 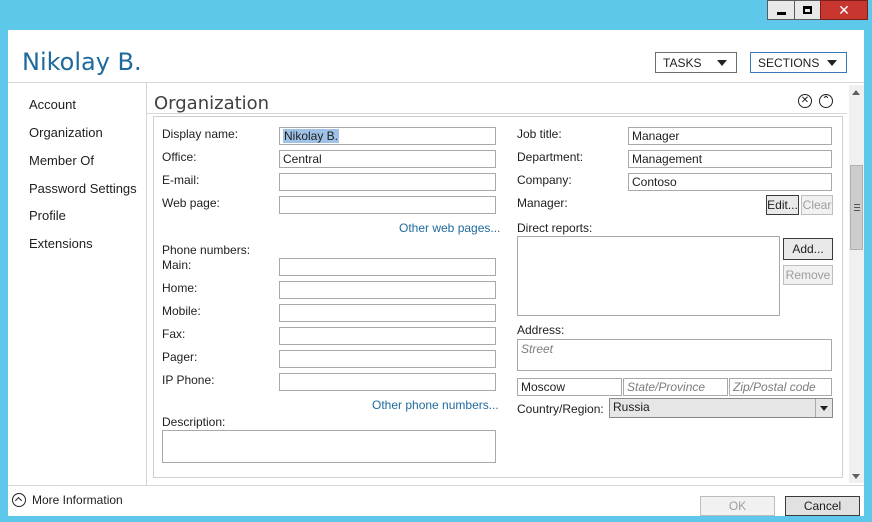 What do you see at coordinates (4, 276) in the screenshot?
I see `window-border-left` at bounding box center [4, 276].